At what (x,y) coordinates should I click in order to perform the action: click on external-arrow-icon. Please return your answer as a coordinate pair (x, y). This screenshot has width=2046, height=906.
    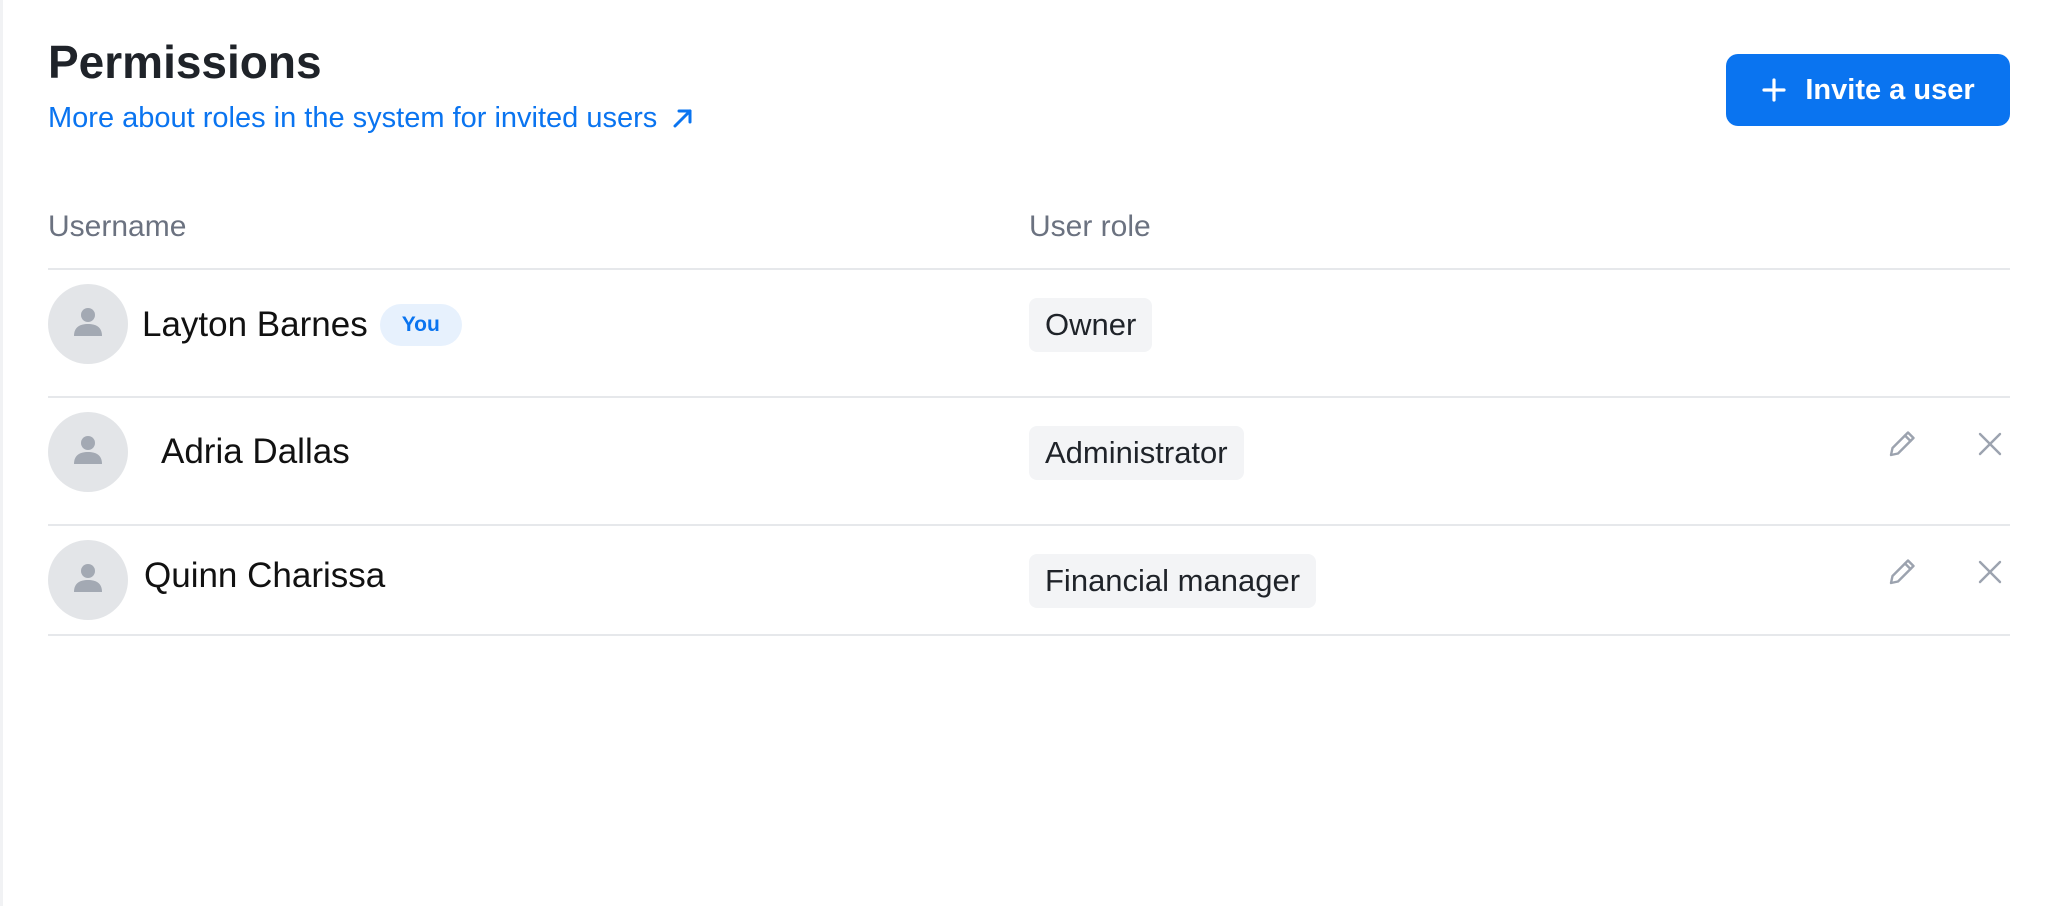
    Looking at the image, I should click on (683, 118).